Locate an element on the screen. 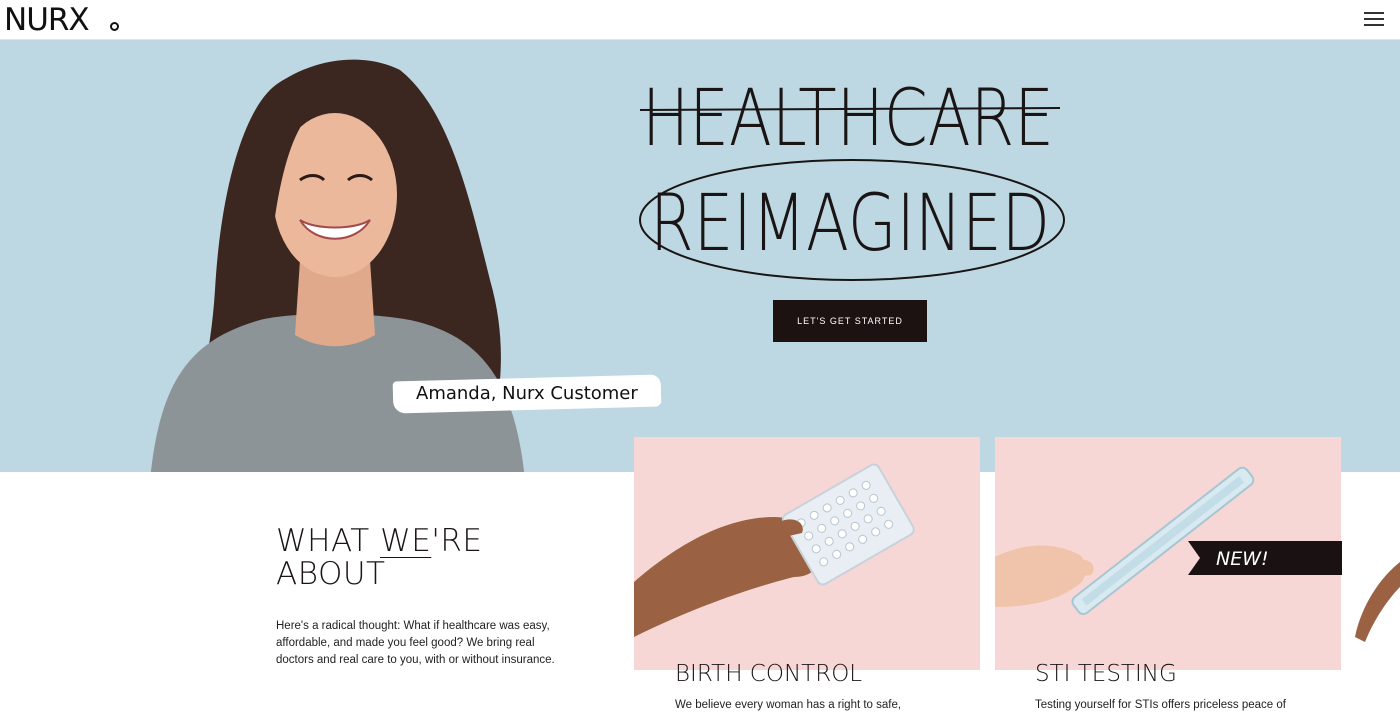 This screenshot has height=717, width=1400. new-badge-label: NEW! is located at coordinates (1242, 559).